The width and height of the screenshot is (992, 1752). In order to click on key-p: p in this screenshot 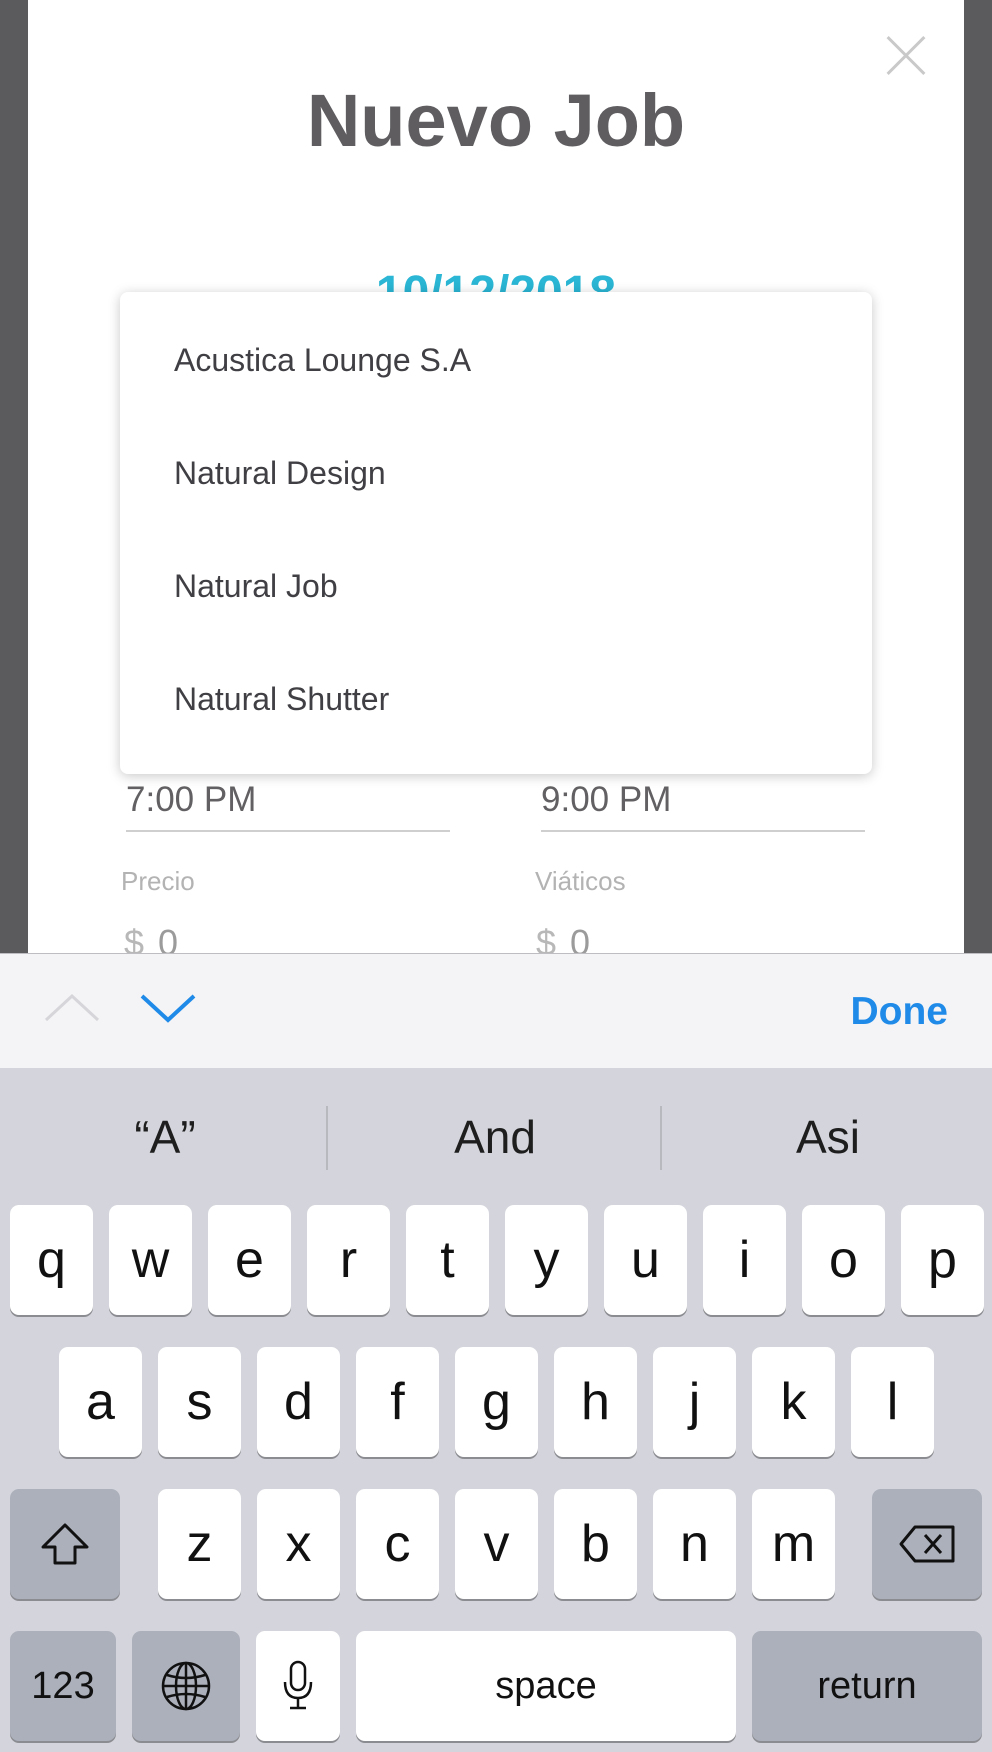, I will do `click(942, 1260)`.